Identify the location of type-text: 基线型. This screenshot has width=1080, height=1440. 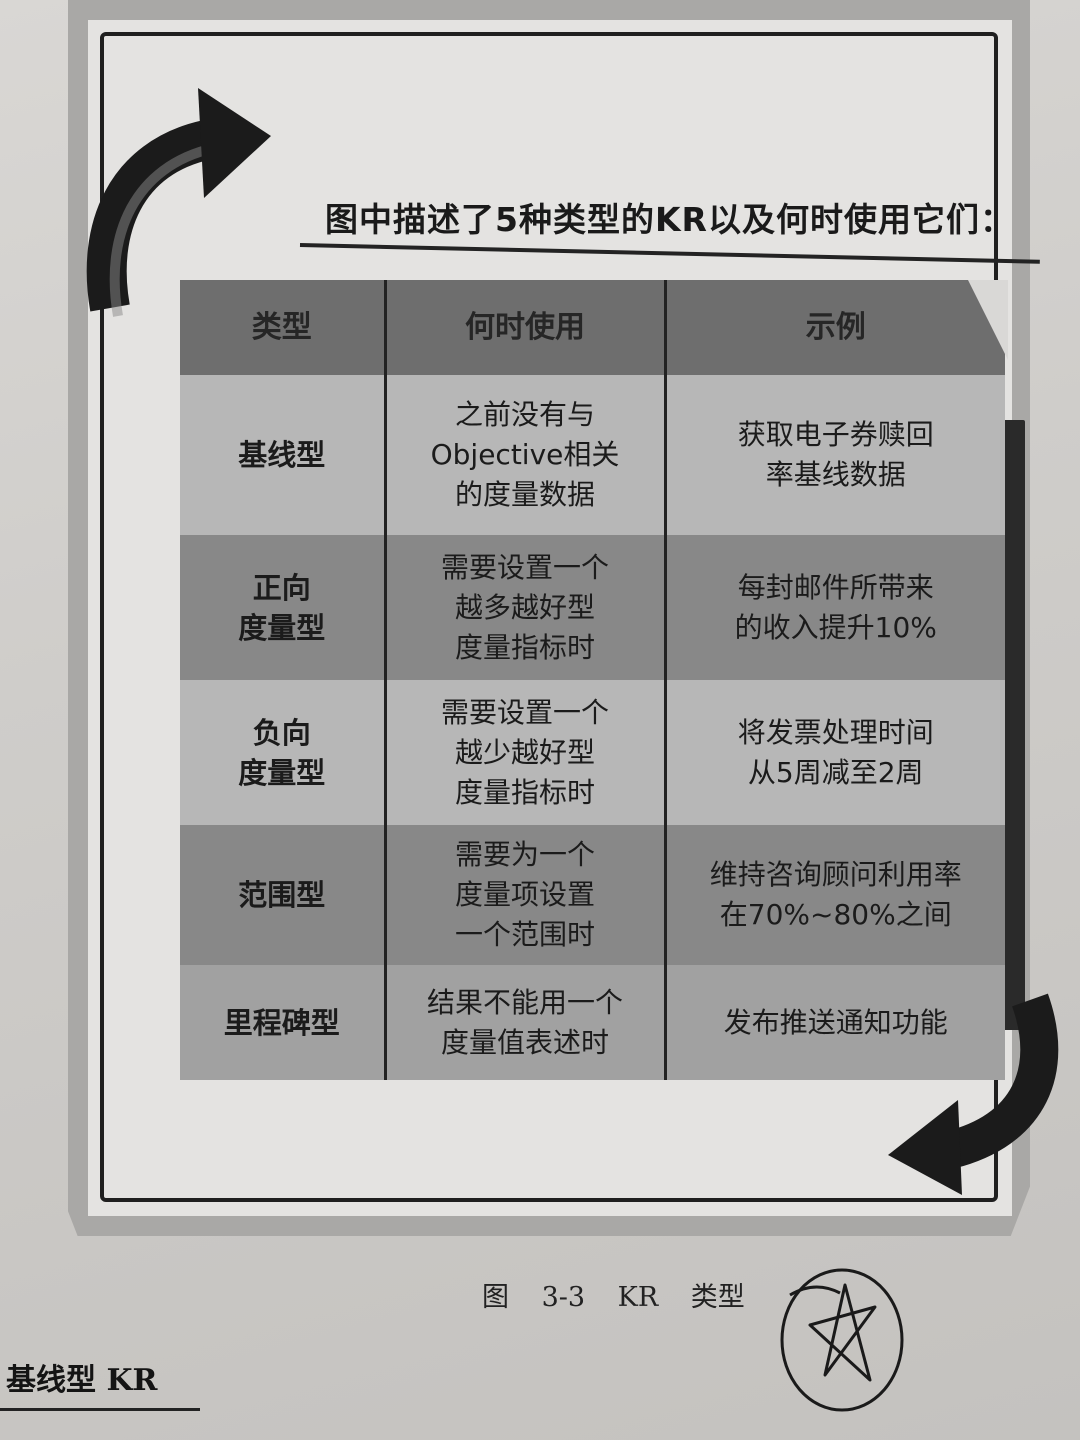
(282, 455).